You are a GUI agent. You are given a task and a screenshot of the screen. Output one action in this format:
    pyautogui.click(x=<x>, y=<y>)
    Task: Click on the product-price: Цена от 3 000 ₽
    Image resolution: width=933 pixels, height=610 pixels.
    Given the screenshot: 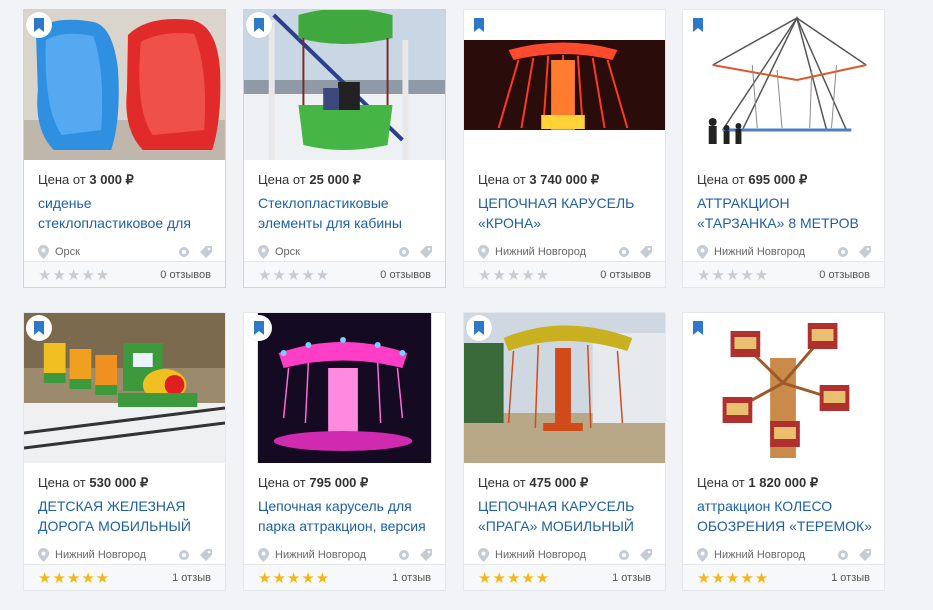 What is the action you would take?
    pyautogui.click(x=86, y=179)
    